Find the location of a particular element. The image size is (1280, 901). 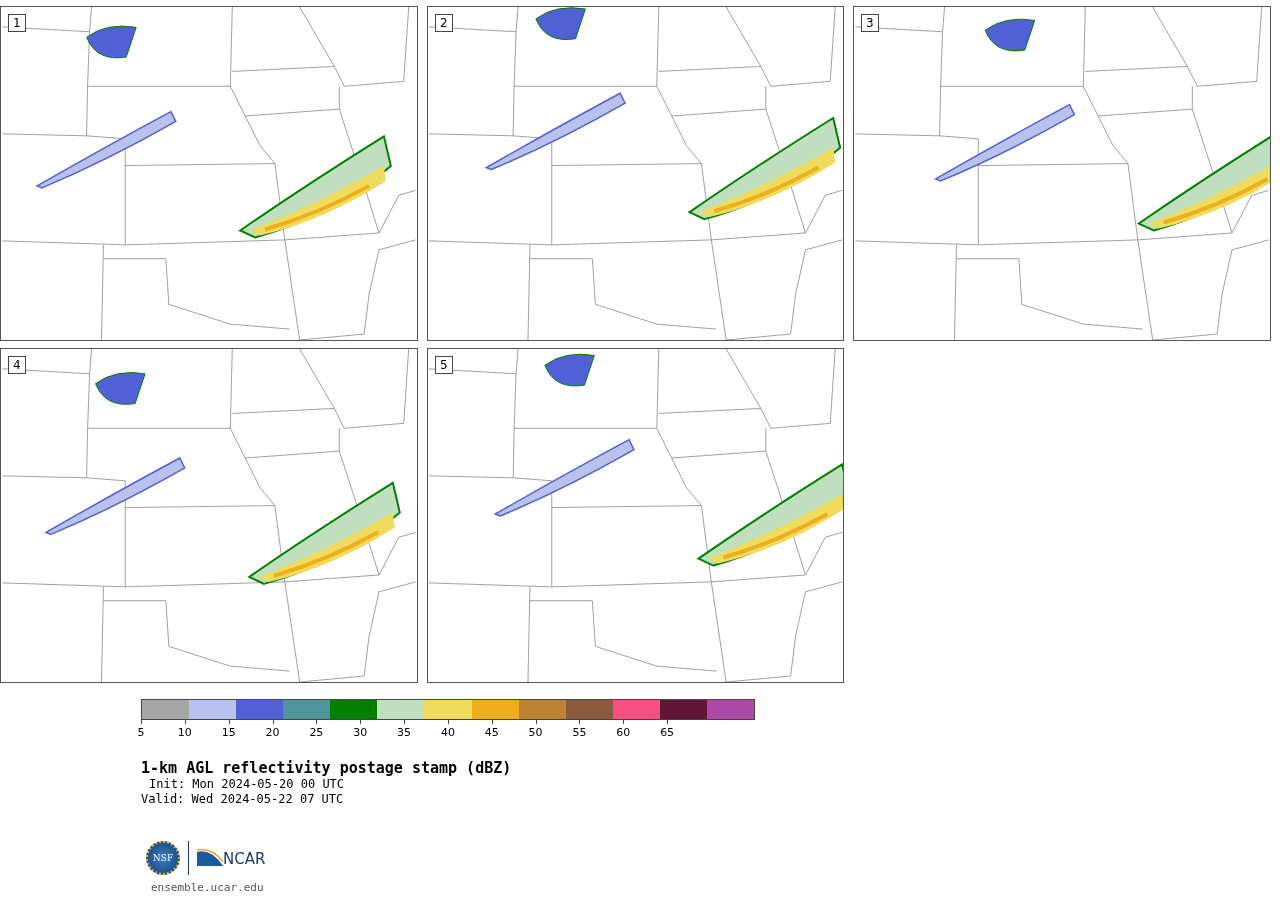

tick-label: 5 is located at coordinates (141, 732).